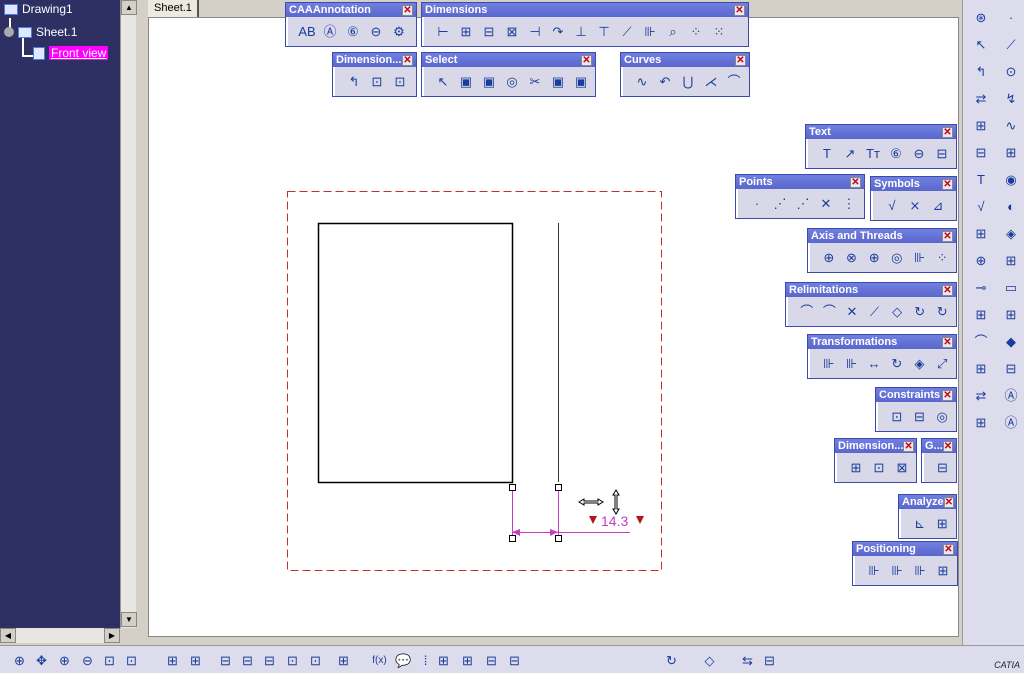 Image resolution: width=1024 pixels, height=673 pixels. Describe the element at coordinates (938, 206) in the screenshot. I see `tool-icon: ⊿` at that location.